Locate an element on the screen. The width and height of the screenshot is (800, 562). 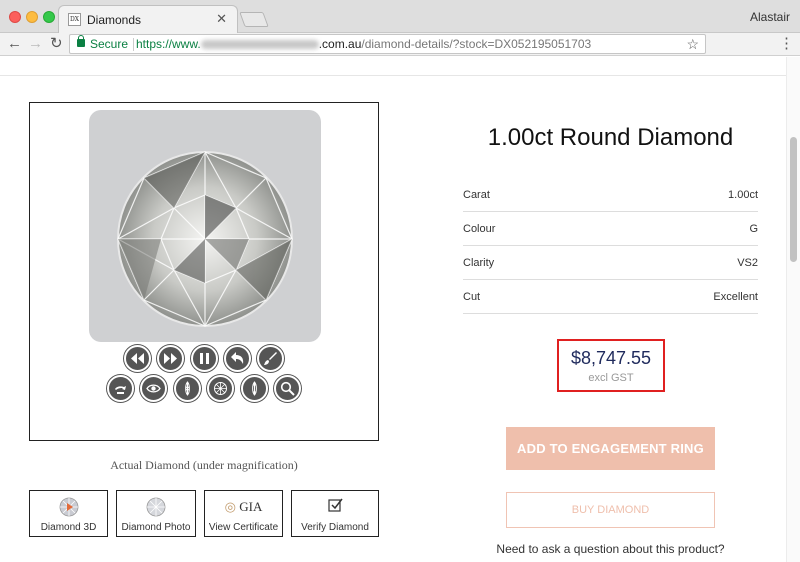
facet-top-button is located at coordinates (221, 388).